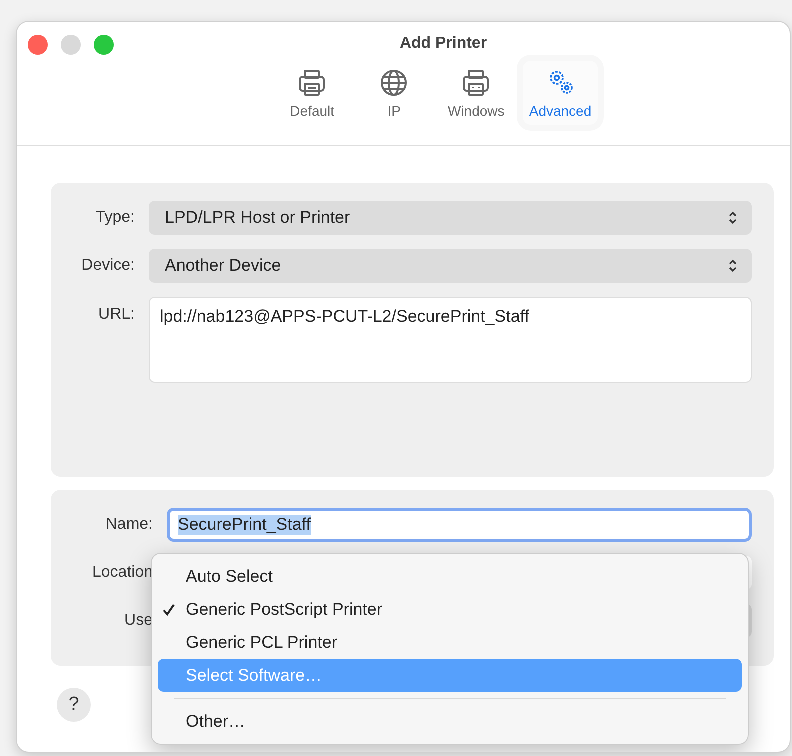  Describe the element at coordinates (138, 621) in the screenshot. I see `use-label: Use` at that location.